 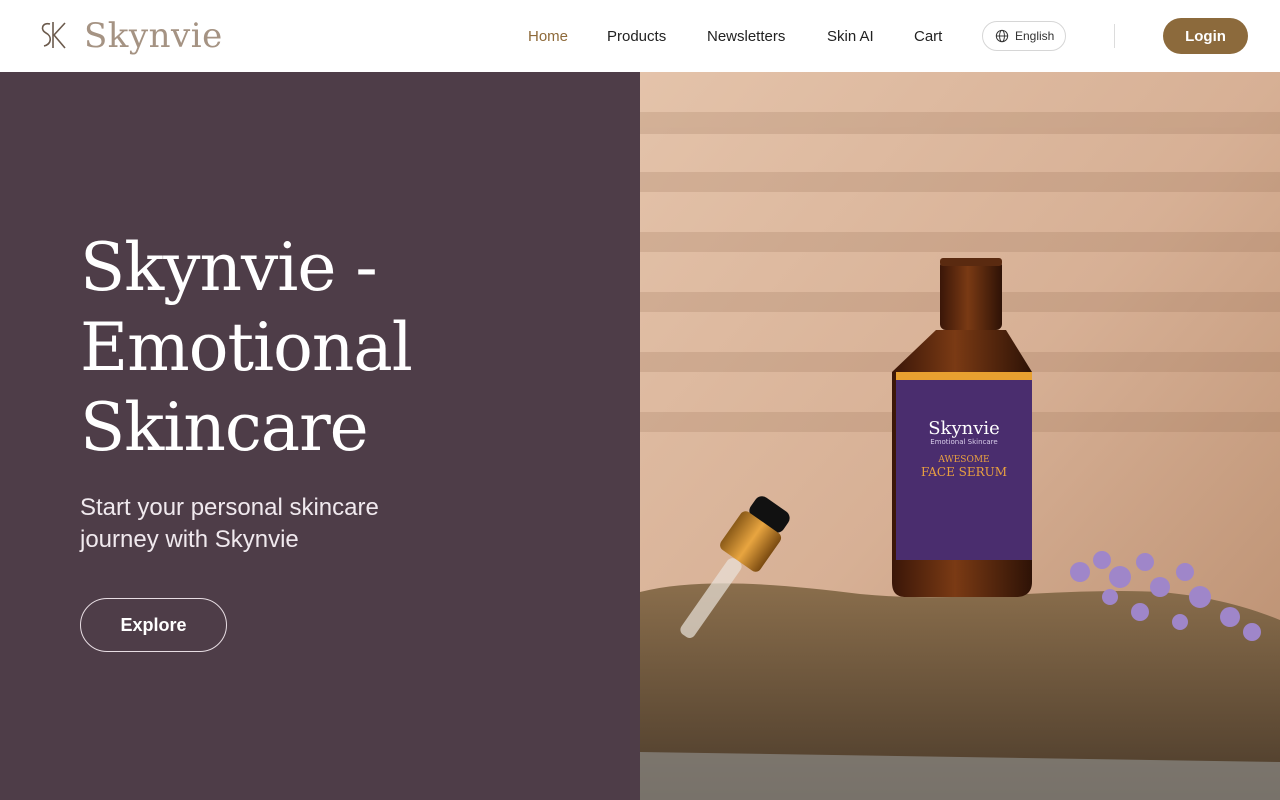 I want to click on hero-title-line: Emotional, so click(x=246, y=347).